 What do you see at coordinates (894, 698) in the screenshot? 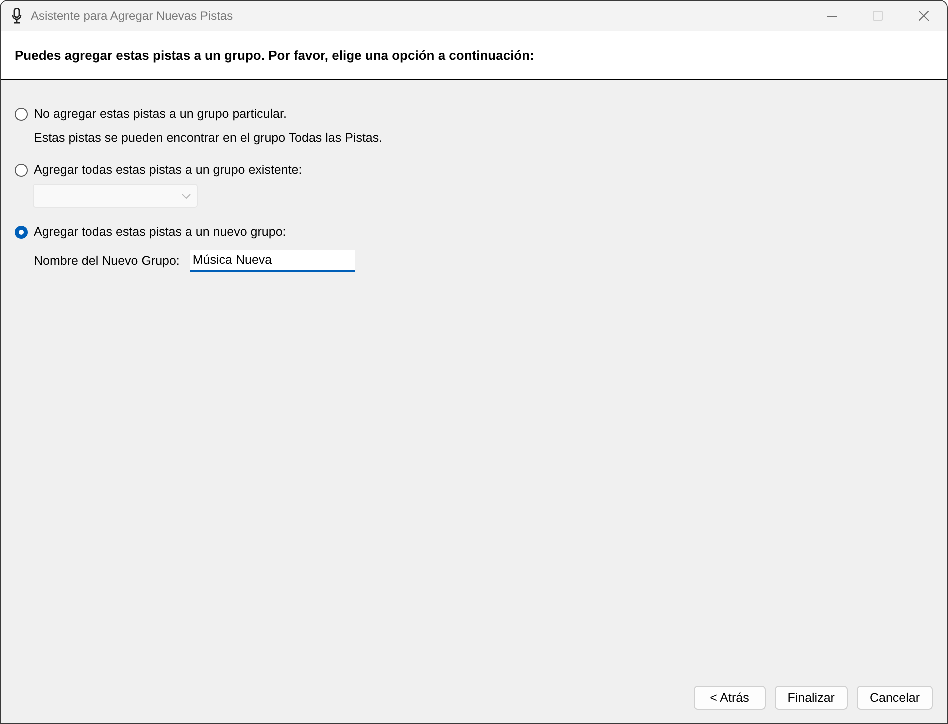
I see `wizard-button: Cancelar` at bounding box center [894, 698].